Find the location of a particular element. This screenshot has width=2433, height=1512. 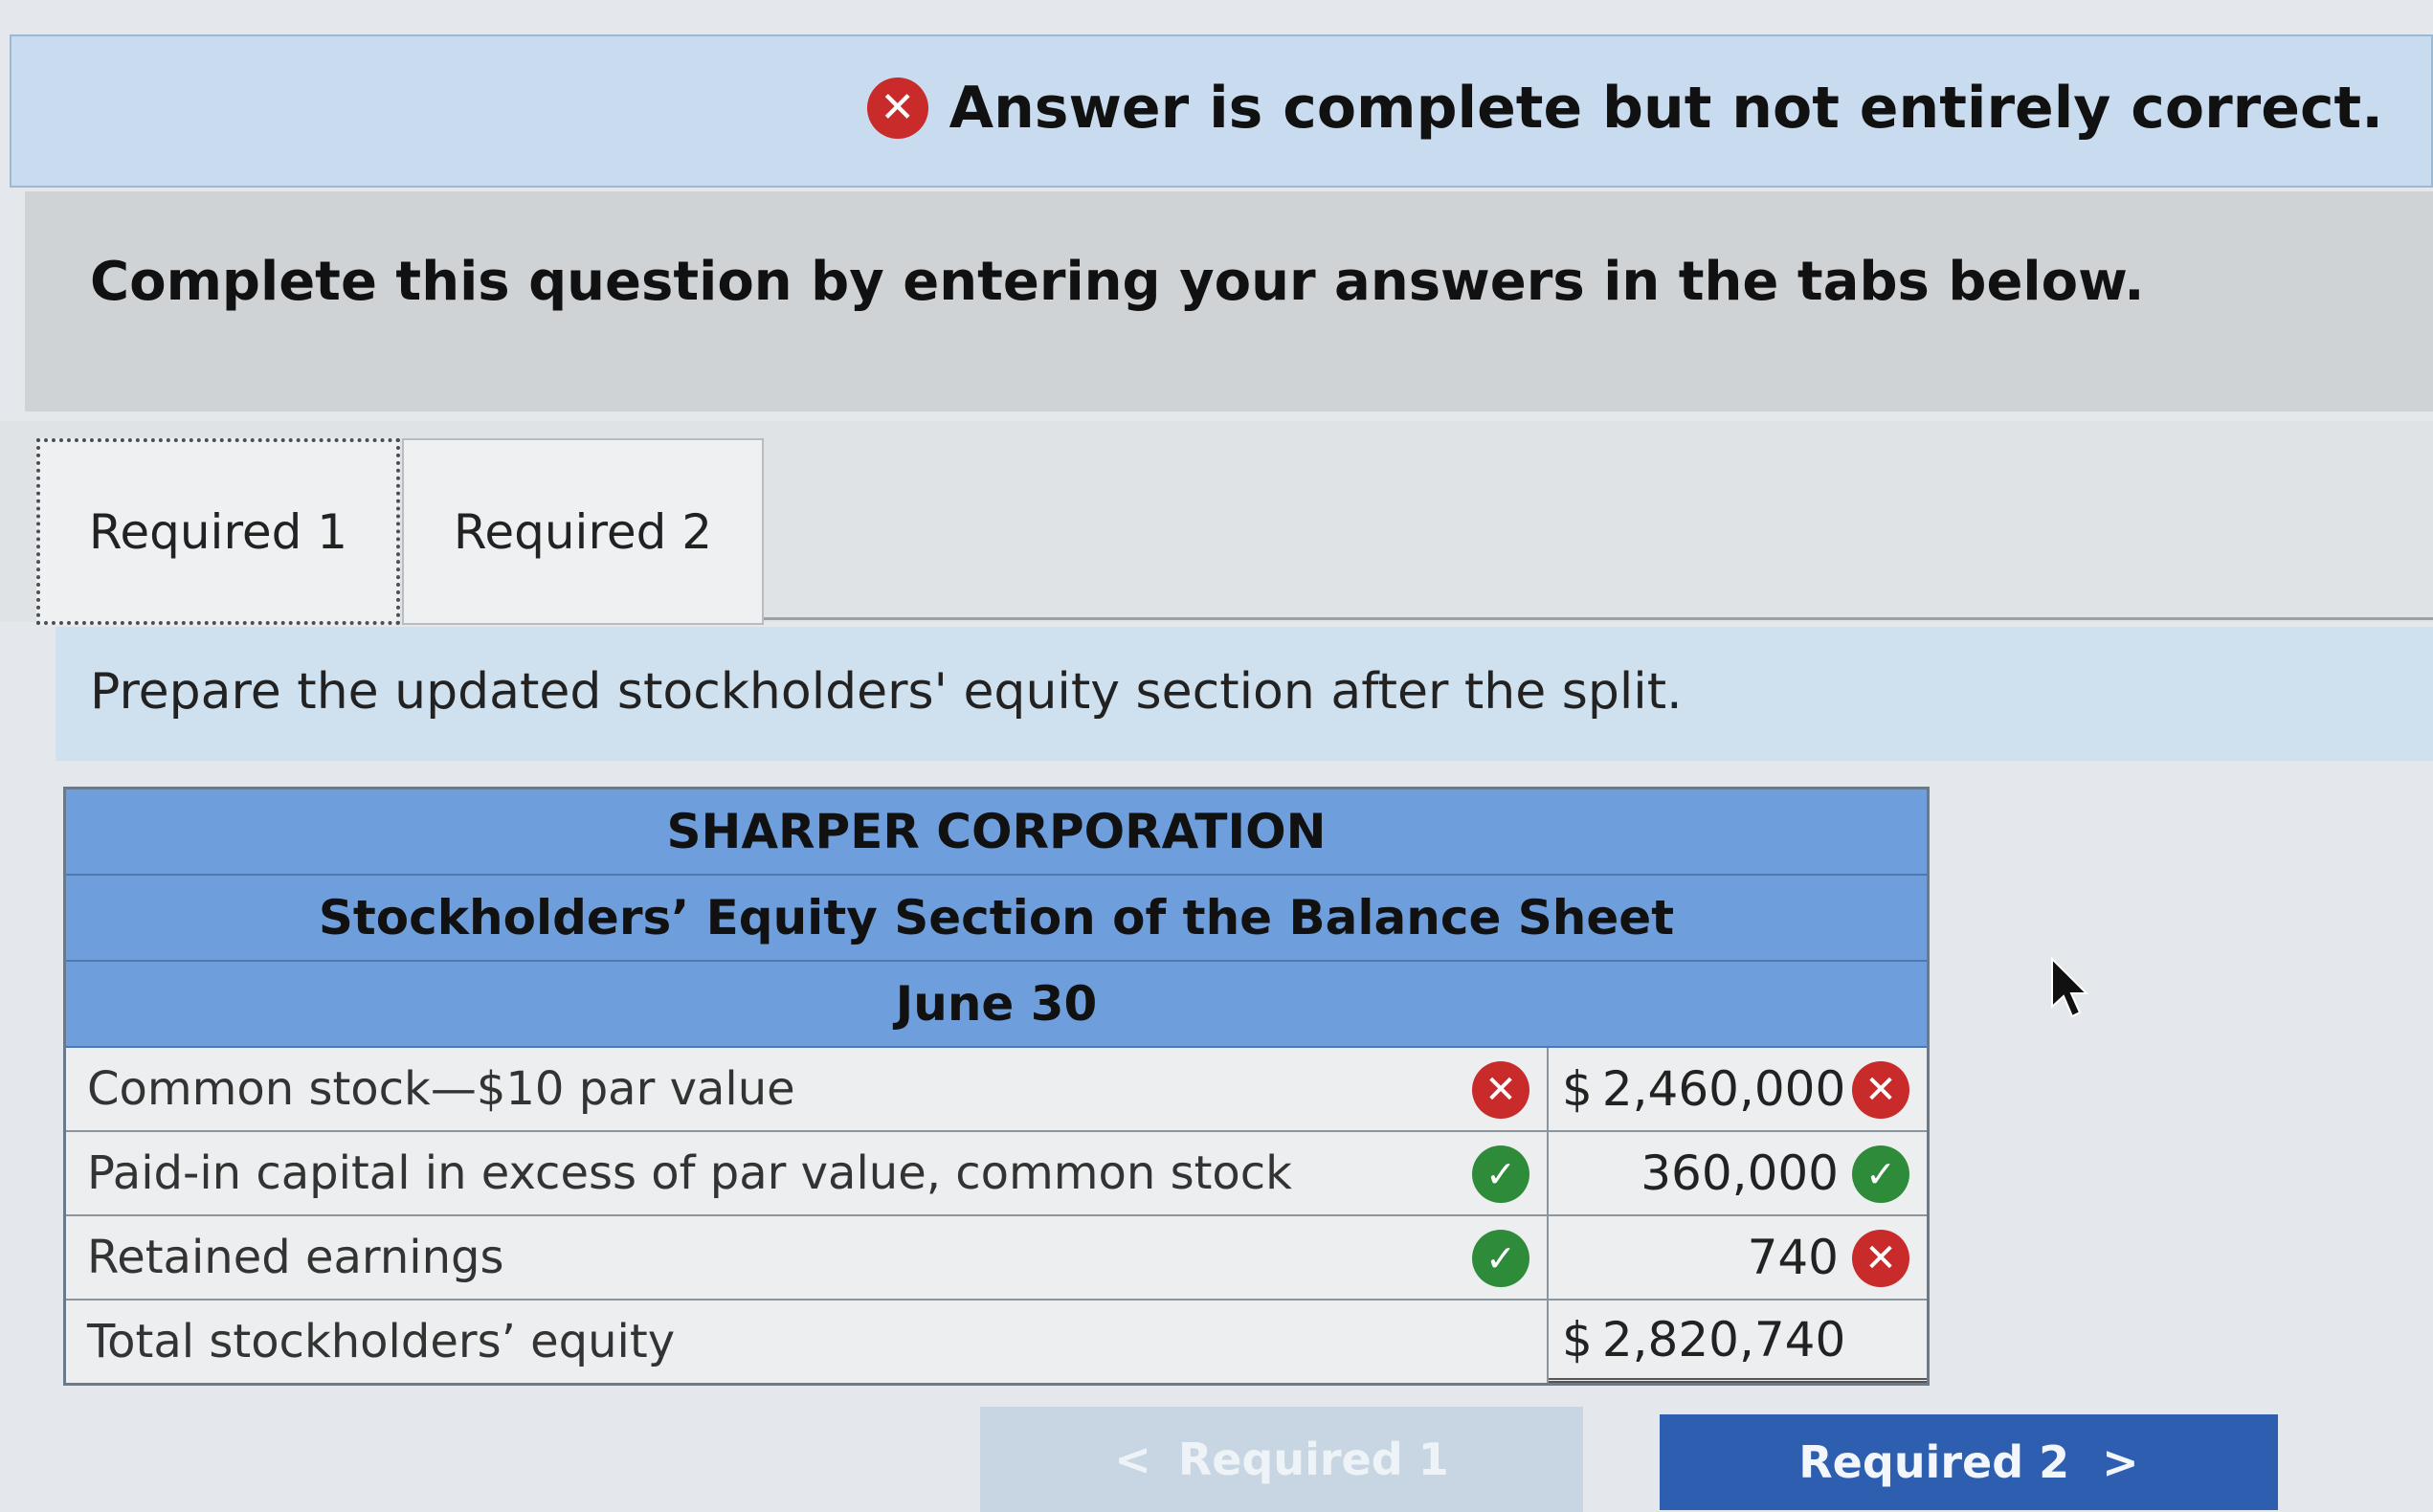

mouse-pointer-icon is located at coordinates (2070, 987).